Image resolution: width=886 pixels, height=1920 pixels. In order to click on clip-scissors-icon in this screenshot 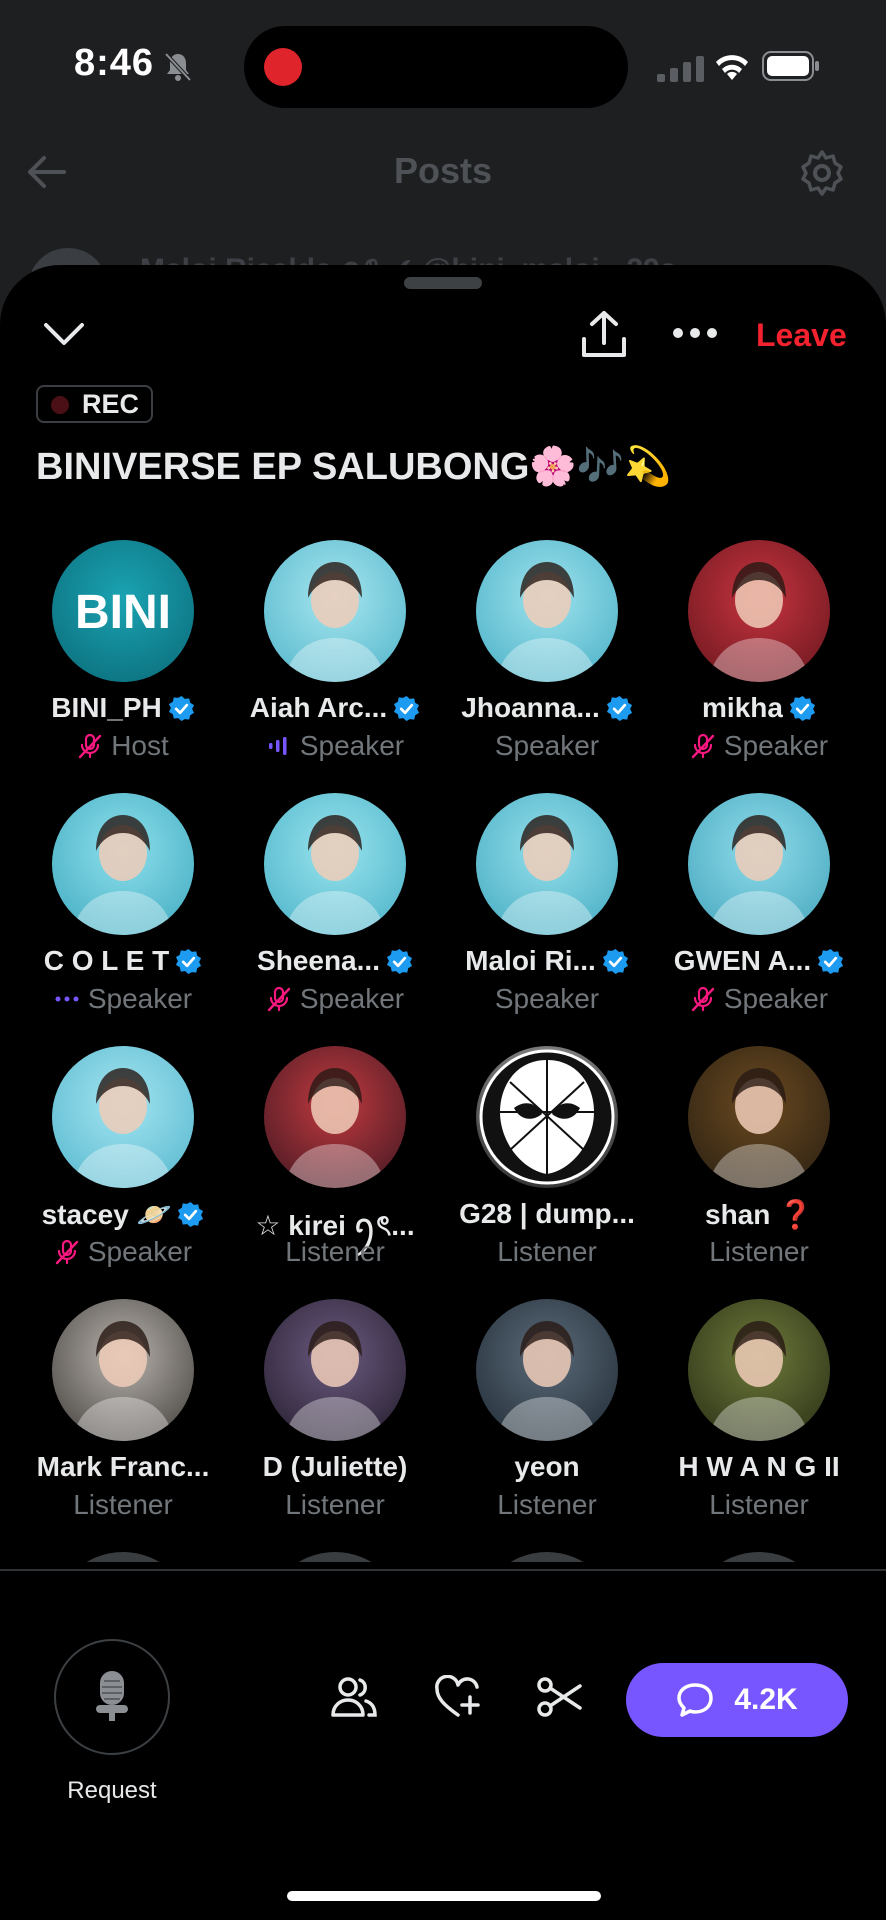, I will do `click(560, 1697)`.